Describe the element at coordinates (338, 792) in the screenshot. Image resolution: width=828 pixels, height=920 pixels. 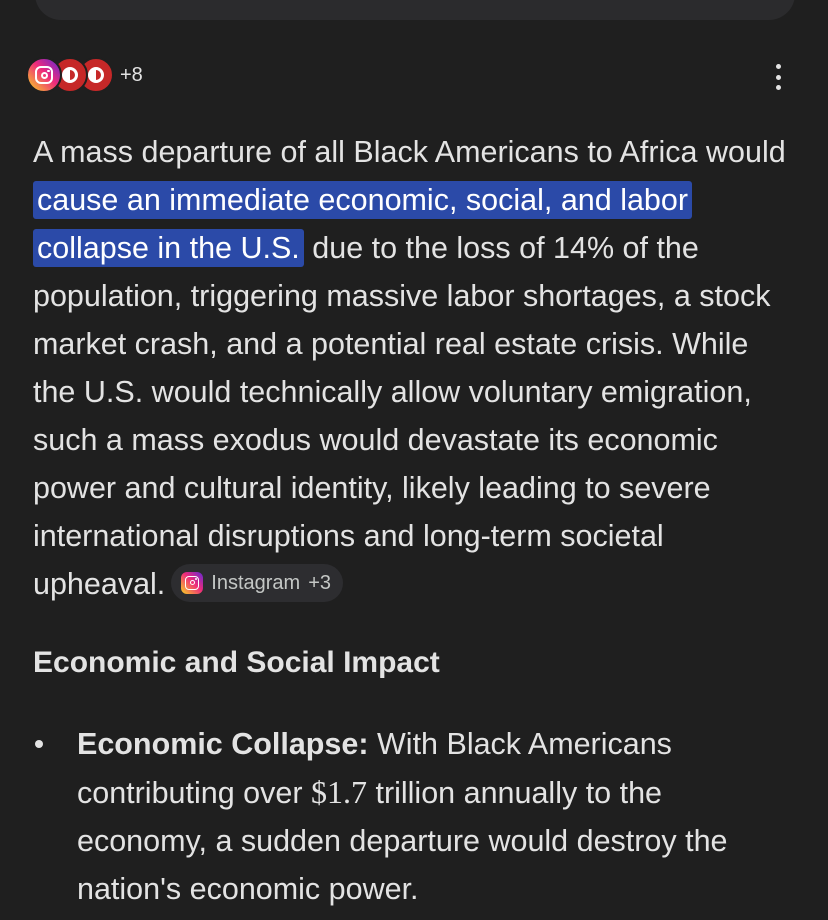
I see `bullet-amount: $1.7` at that location.